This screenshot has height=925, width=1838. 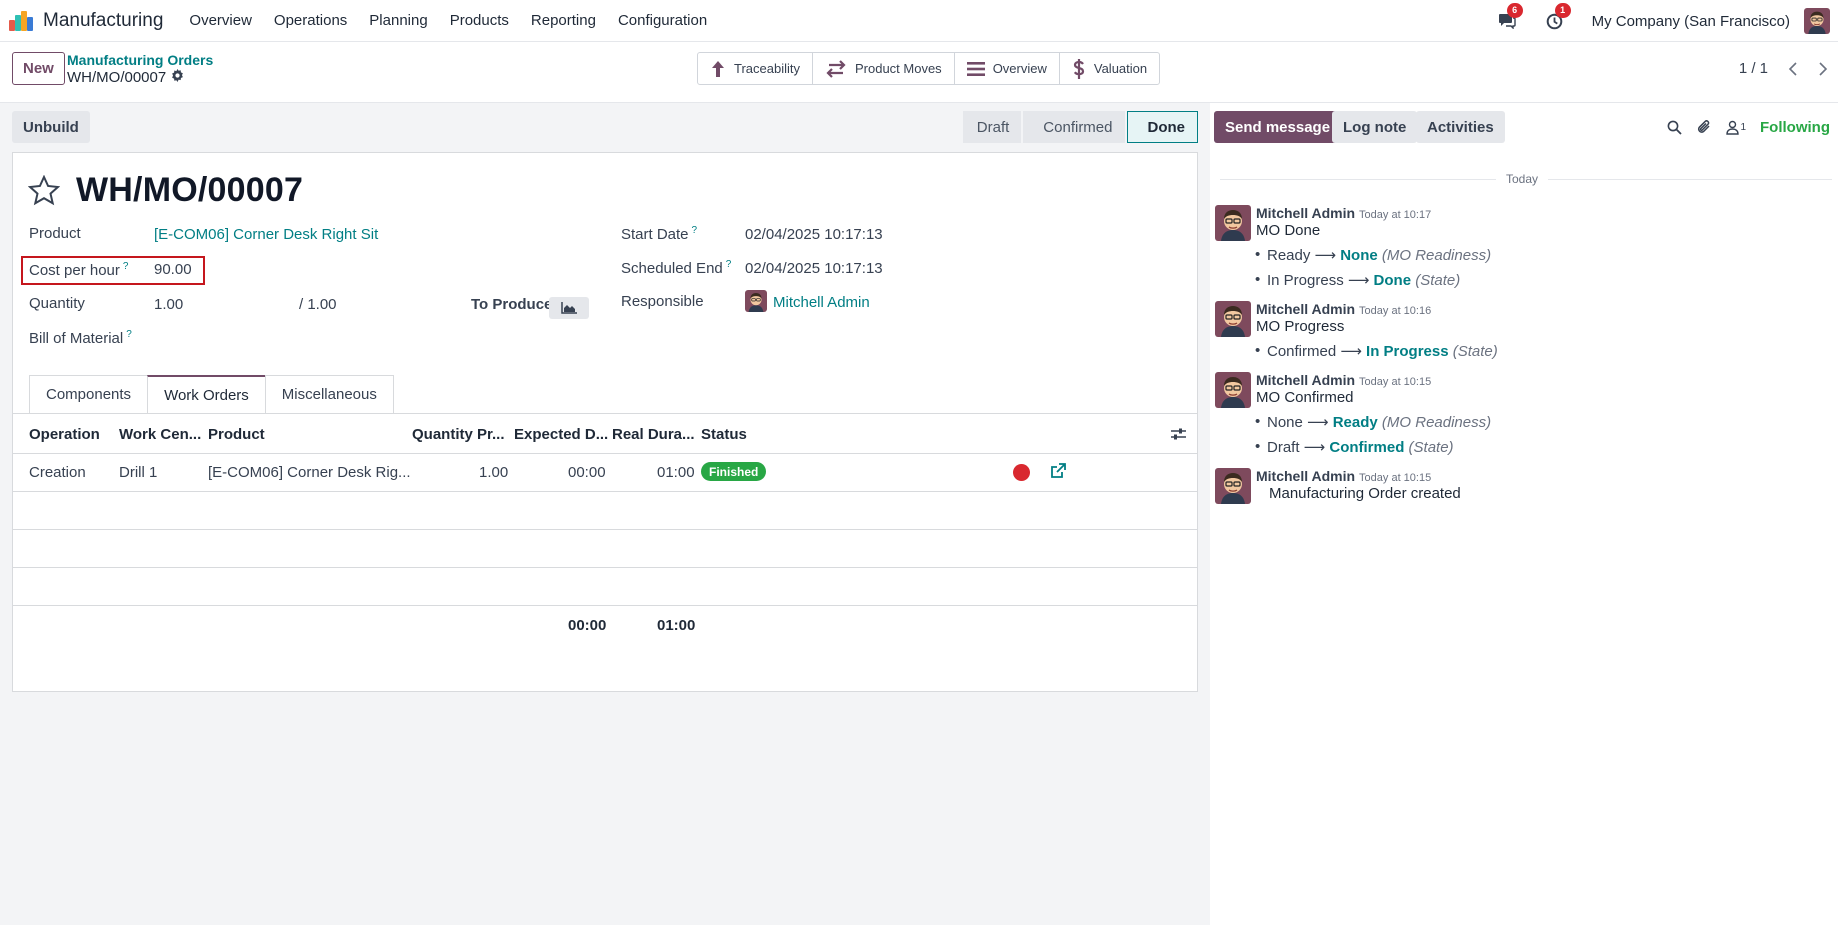 I want to click on tracking-change: In Progress ⟶ Done (State), so click(x=1357, y=280).